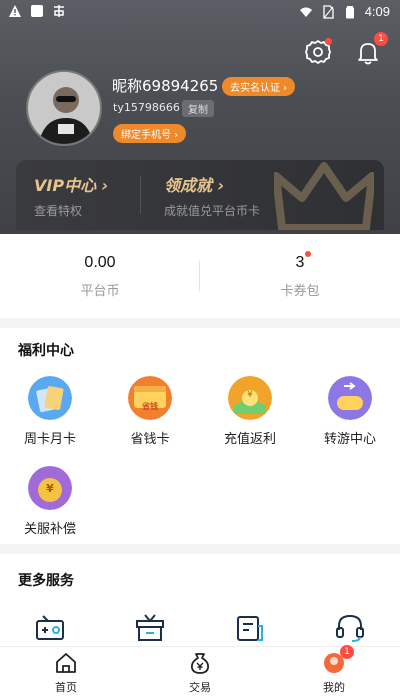  I want to click on nickname: 昵称69894265, so click(165, 86).